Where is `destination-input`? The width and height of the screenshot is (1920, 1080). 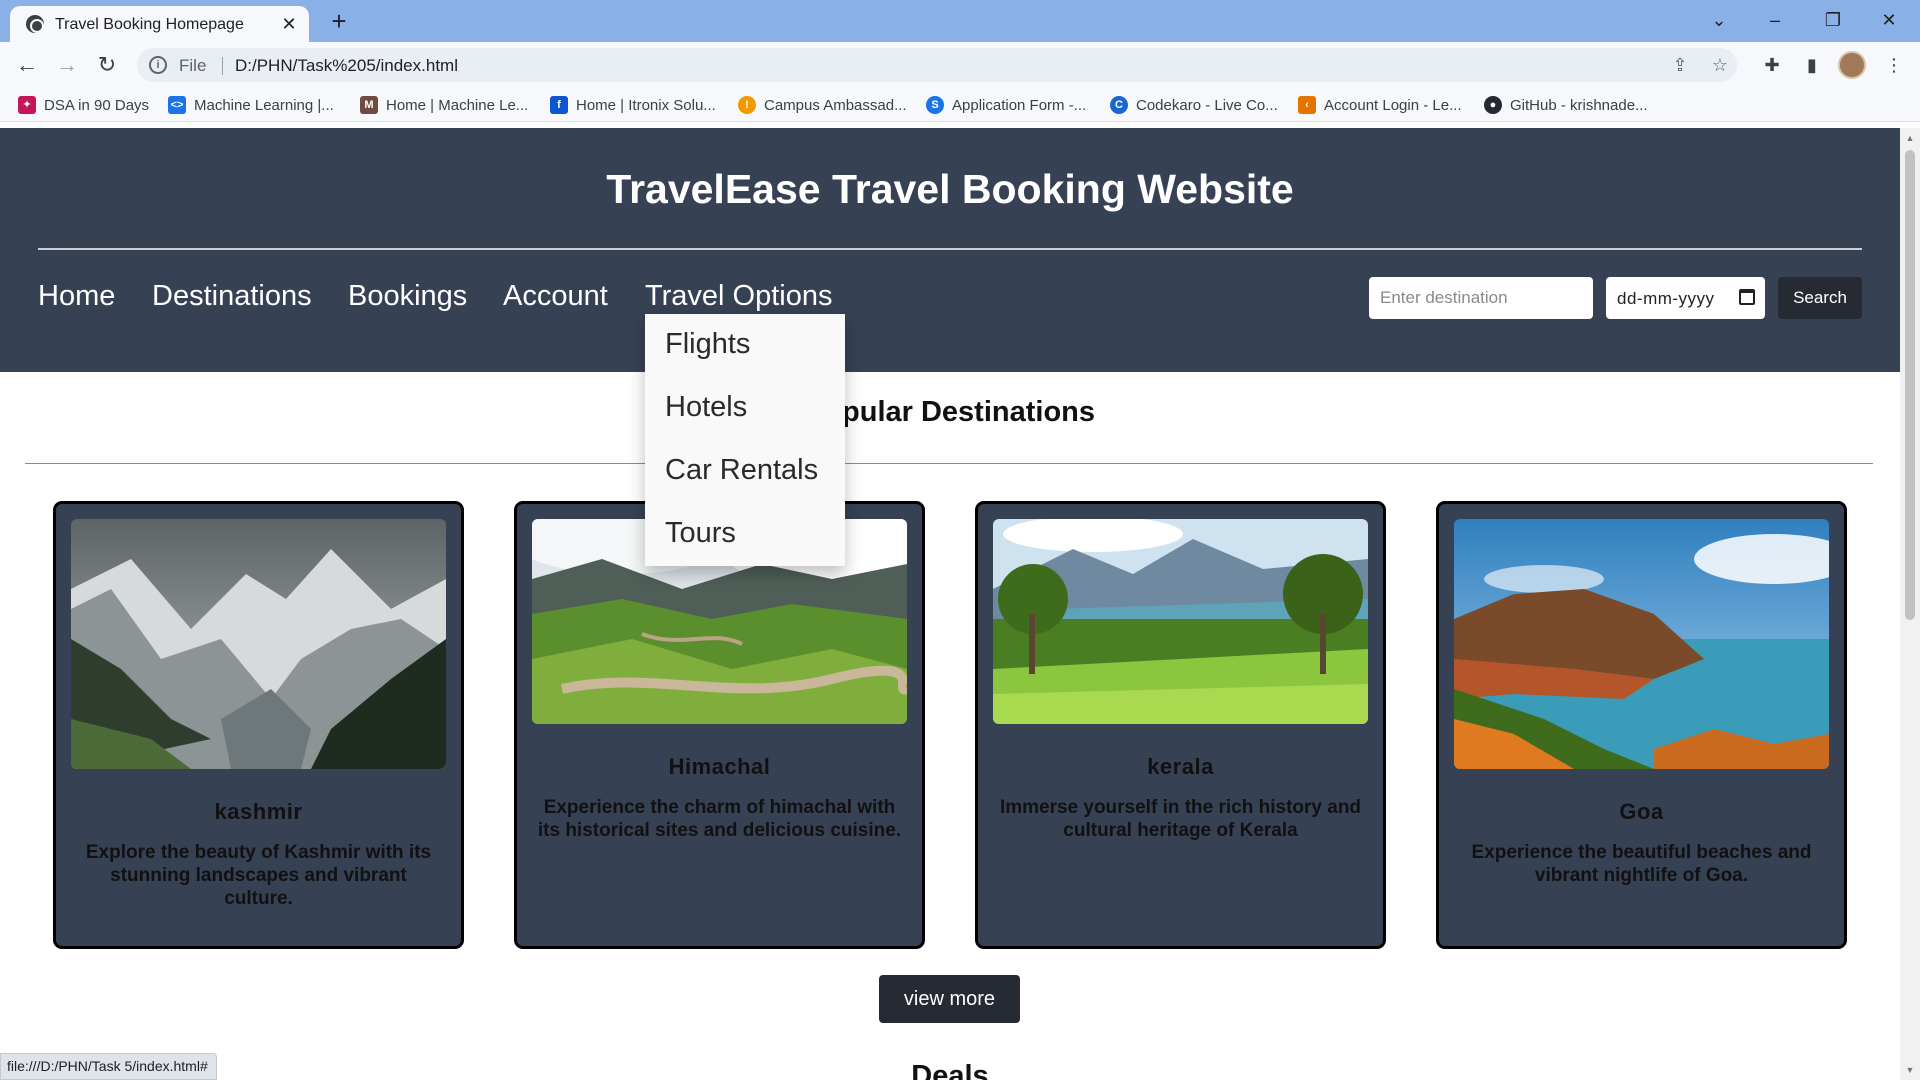
destination-input is located at coordinates (1481, 298).